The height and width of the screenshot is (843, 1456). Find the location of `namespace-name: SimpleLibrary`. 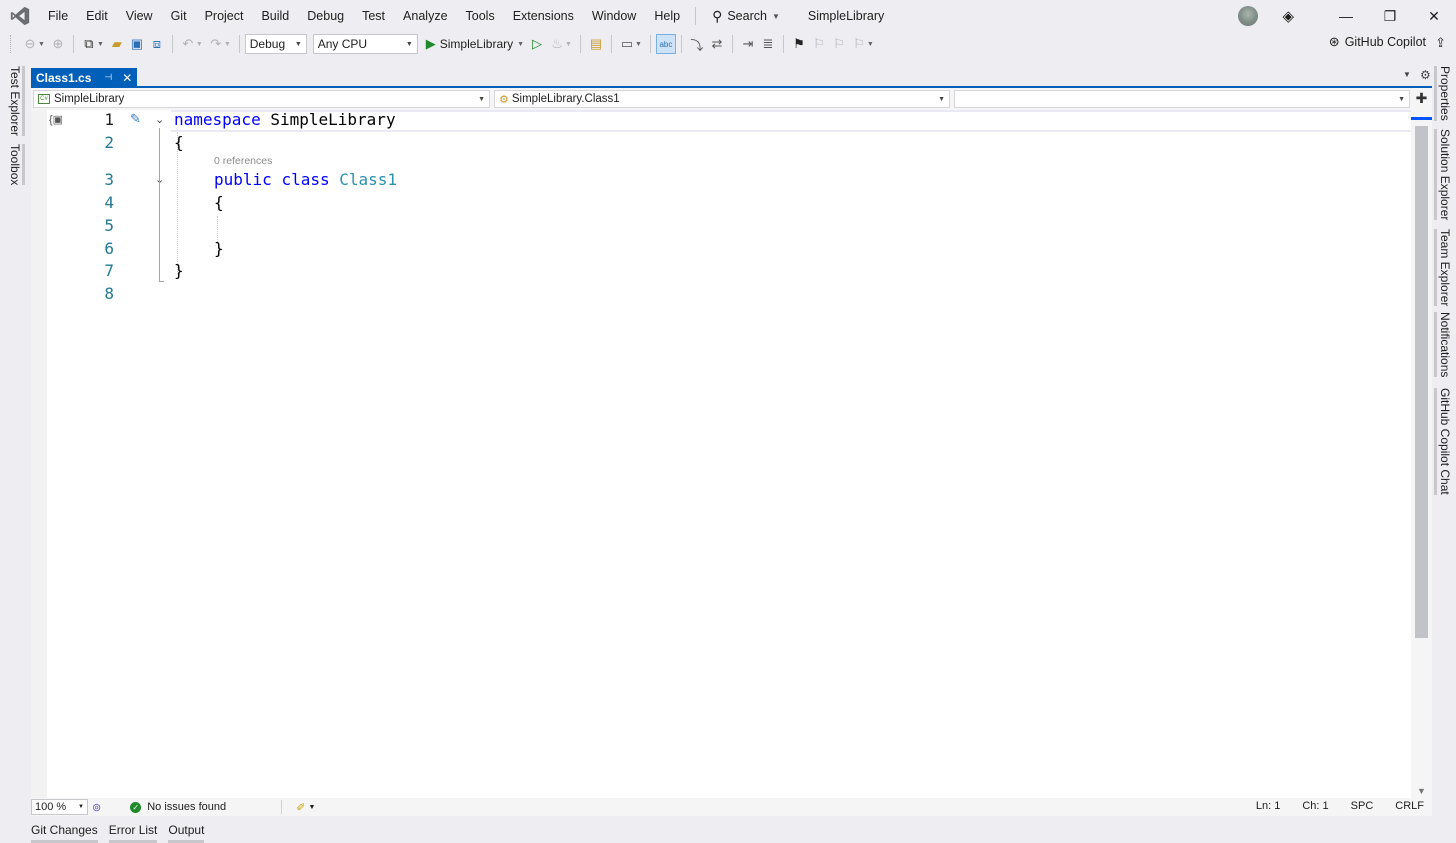

namespace-name: SimpleLibrary is located at coordinates (333, 119).